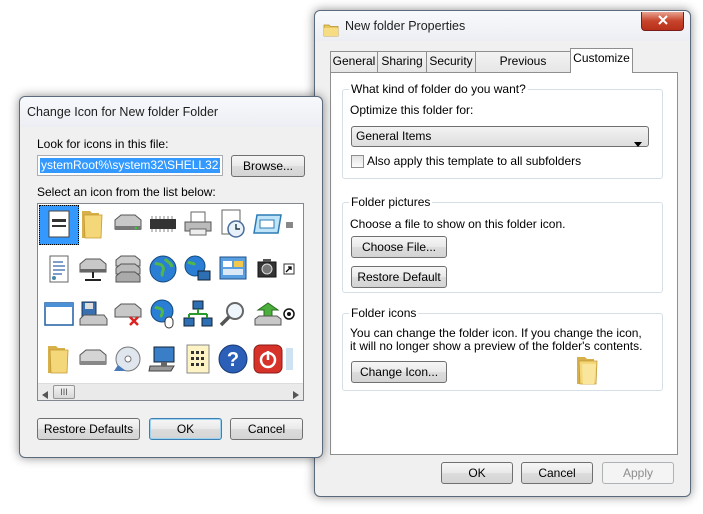 This screenshot has height=514, width=703. Describe the element at coordinates (296, 394) in the screenshot. I see `scroll-right-icon` at that location.